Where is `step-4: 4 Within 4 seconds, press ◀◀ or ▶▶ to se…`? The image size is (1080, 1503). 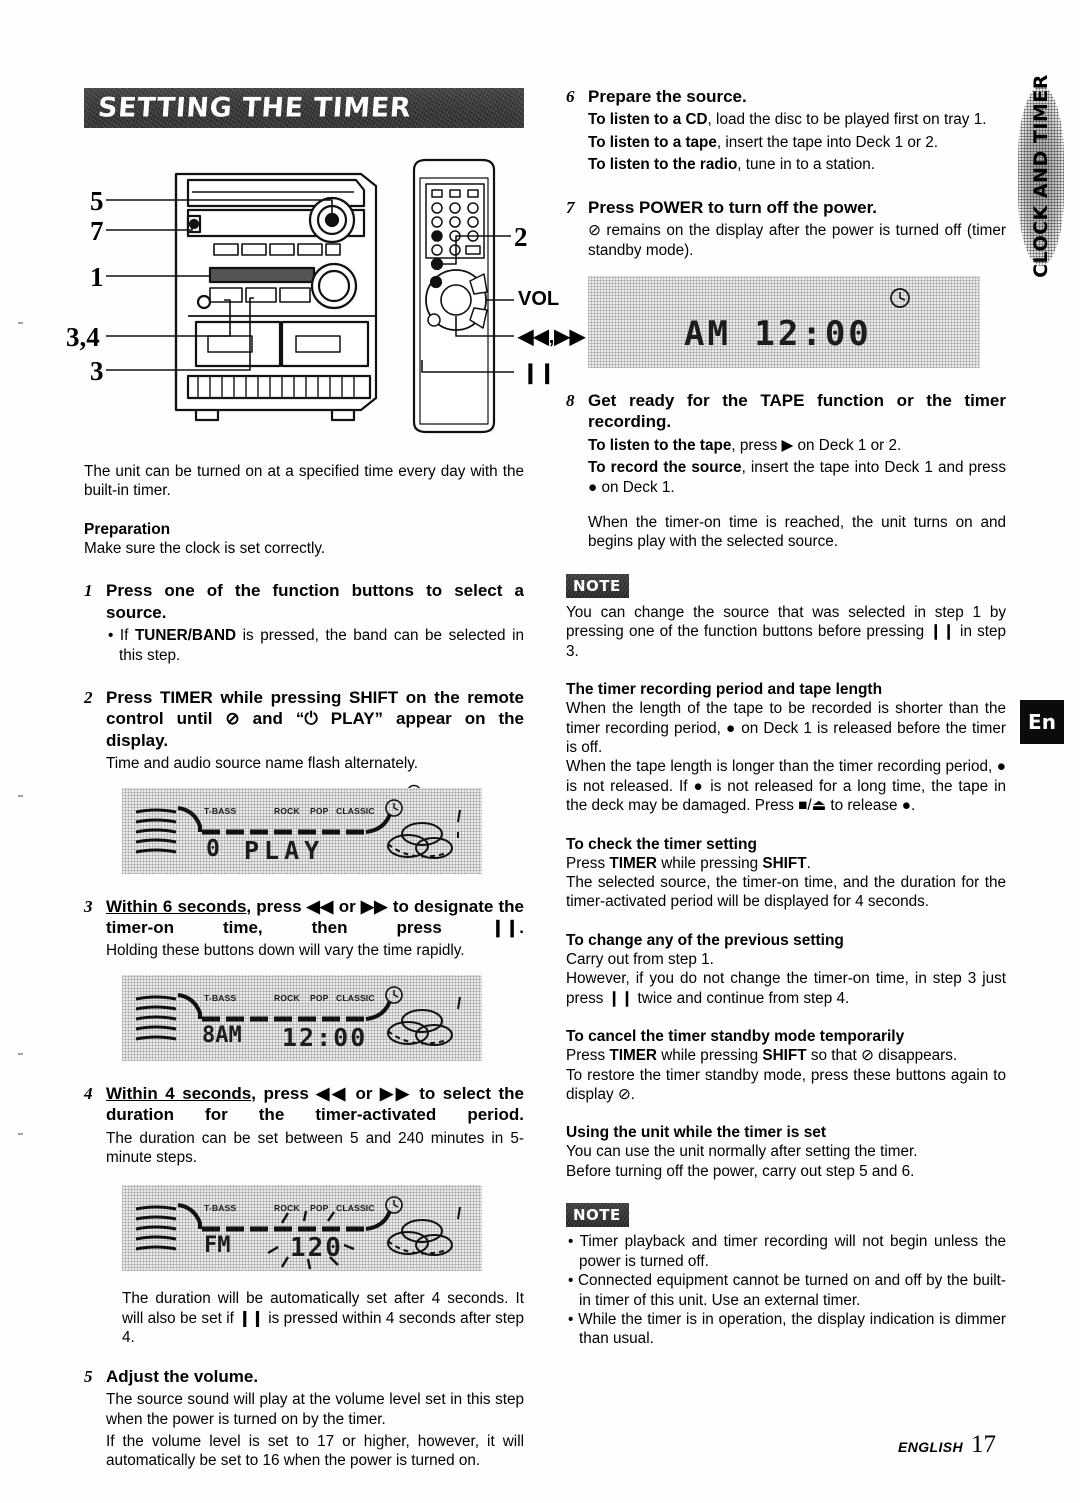
step-4: 4 Within 4 seconds, press ◀◀ or ▶▶ to se… is located at coordinates (304, 1125).